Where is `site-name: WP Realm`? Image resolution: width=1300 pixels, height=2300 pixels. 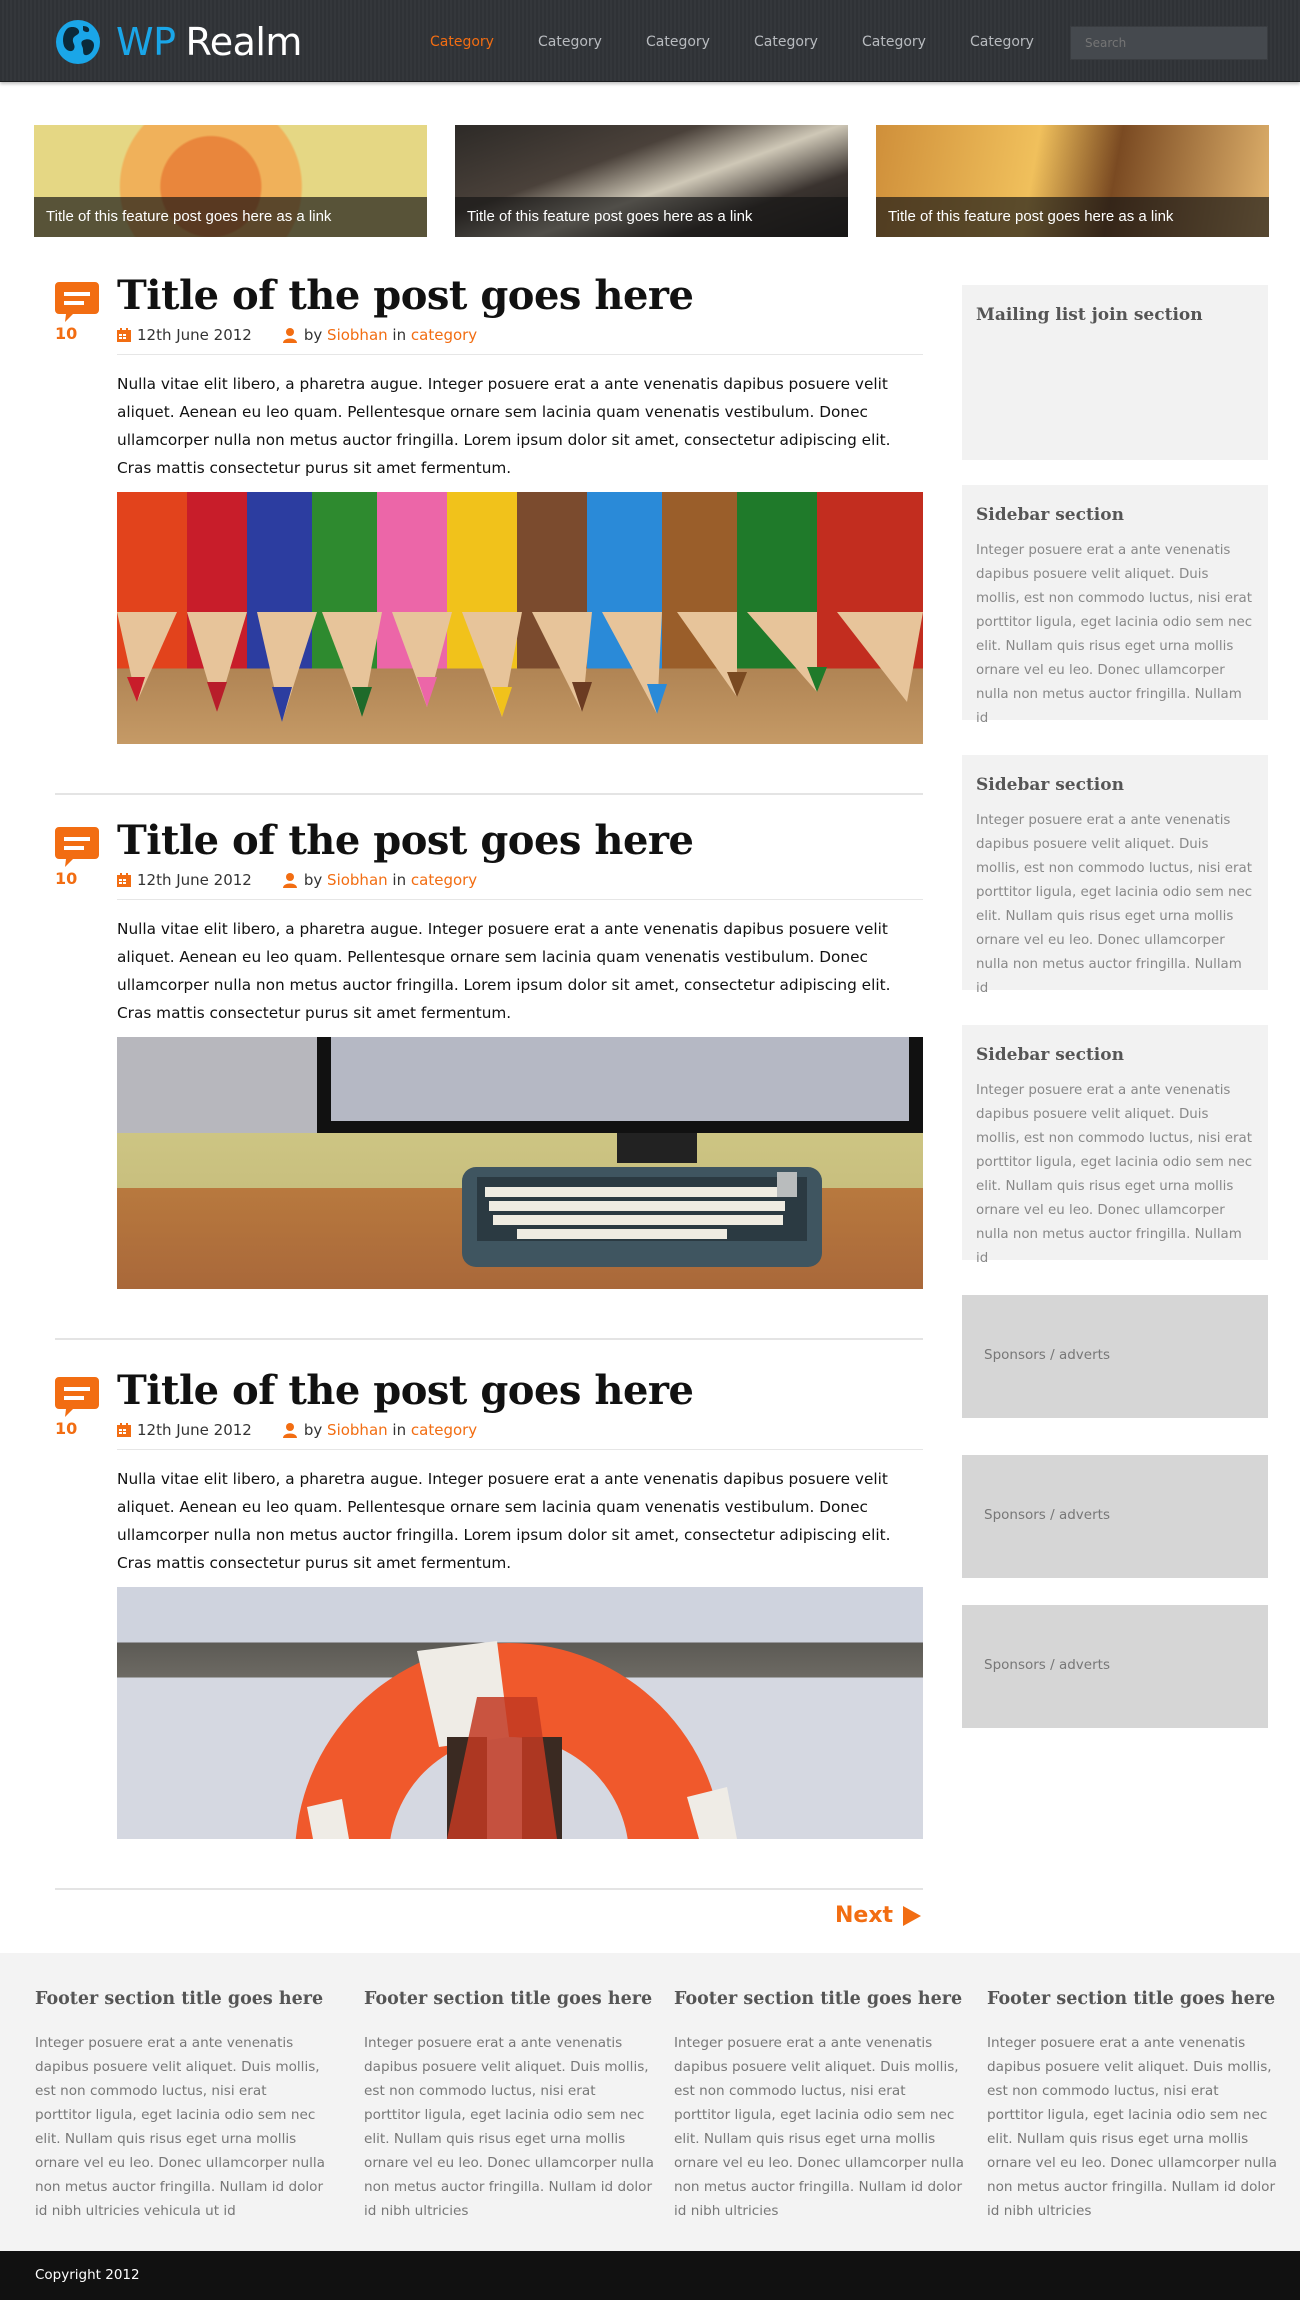
site-name: WP Realm is located at coordinates (209, 42).